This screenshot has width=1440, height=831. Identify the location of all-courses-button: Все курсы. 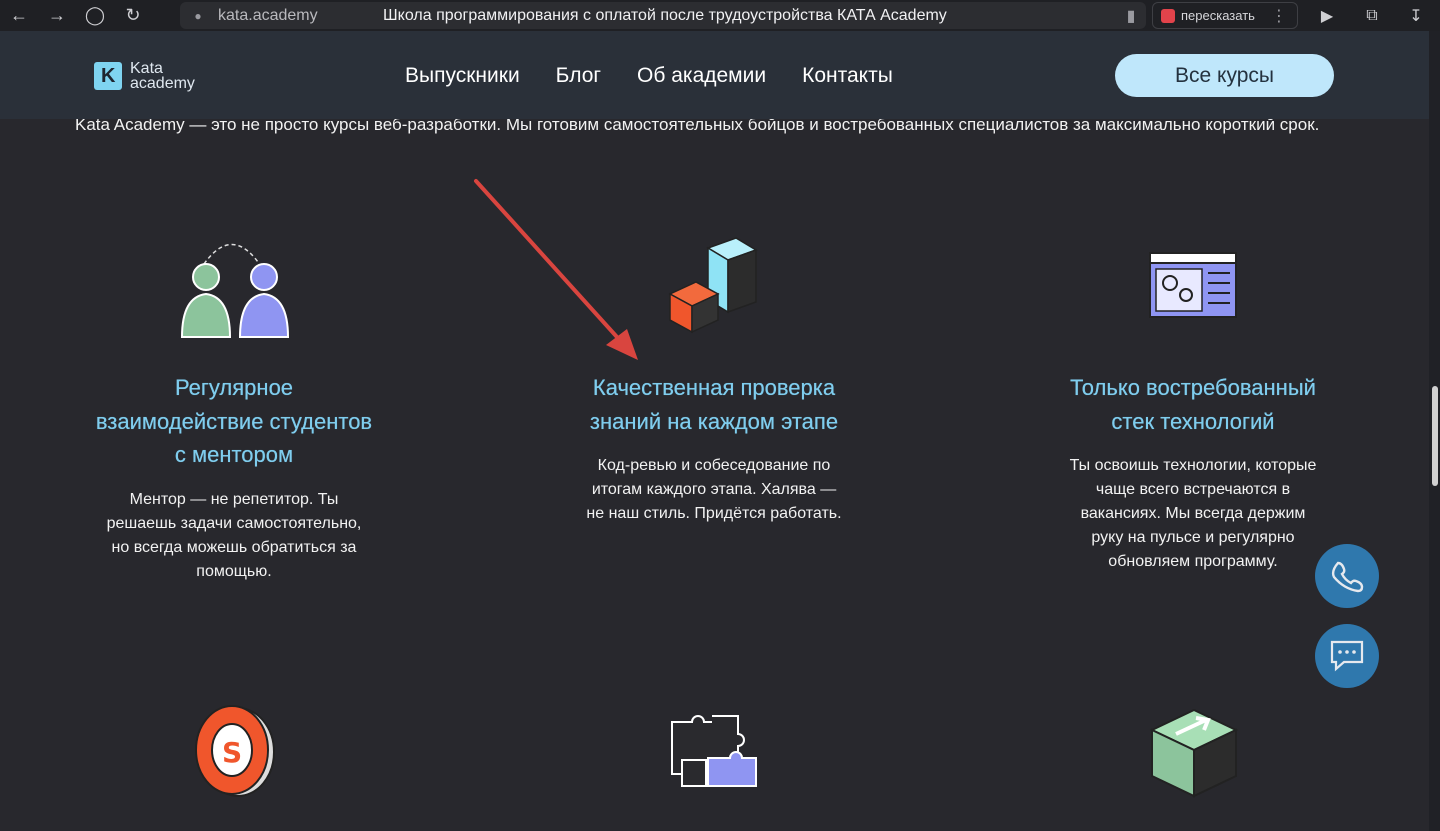
(1224, 75).